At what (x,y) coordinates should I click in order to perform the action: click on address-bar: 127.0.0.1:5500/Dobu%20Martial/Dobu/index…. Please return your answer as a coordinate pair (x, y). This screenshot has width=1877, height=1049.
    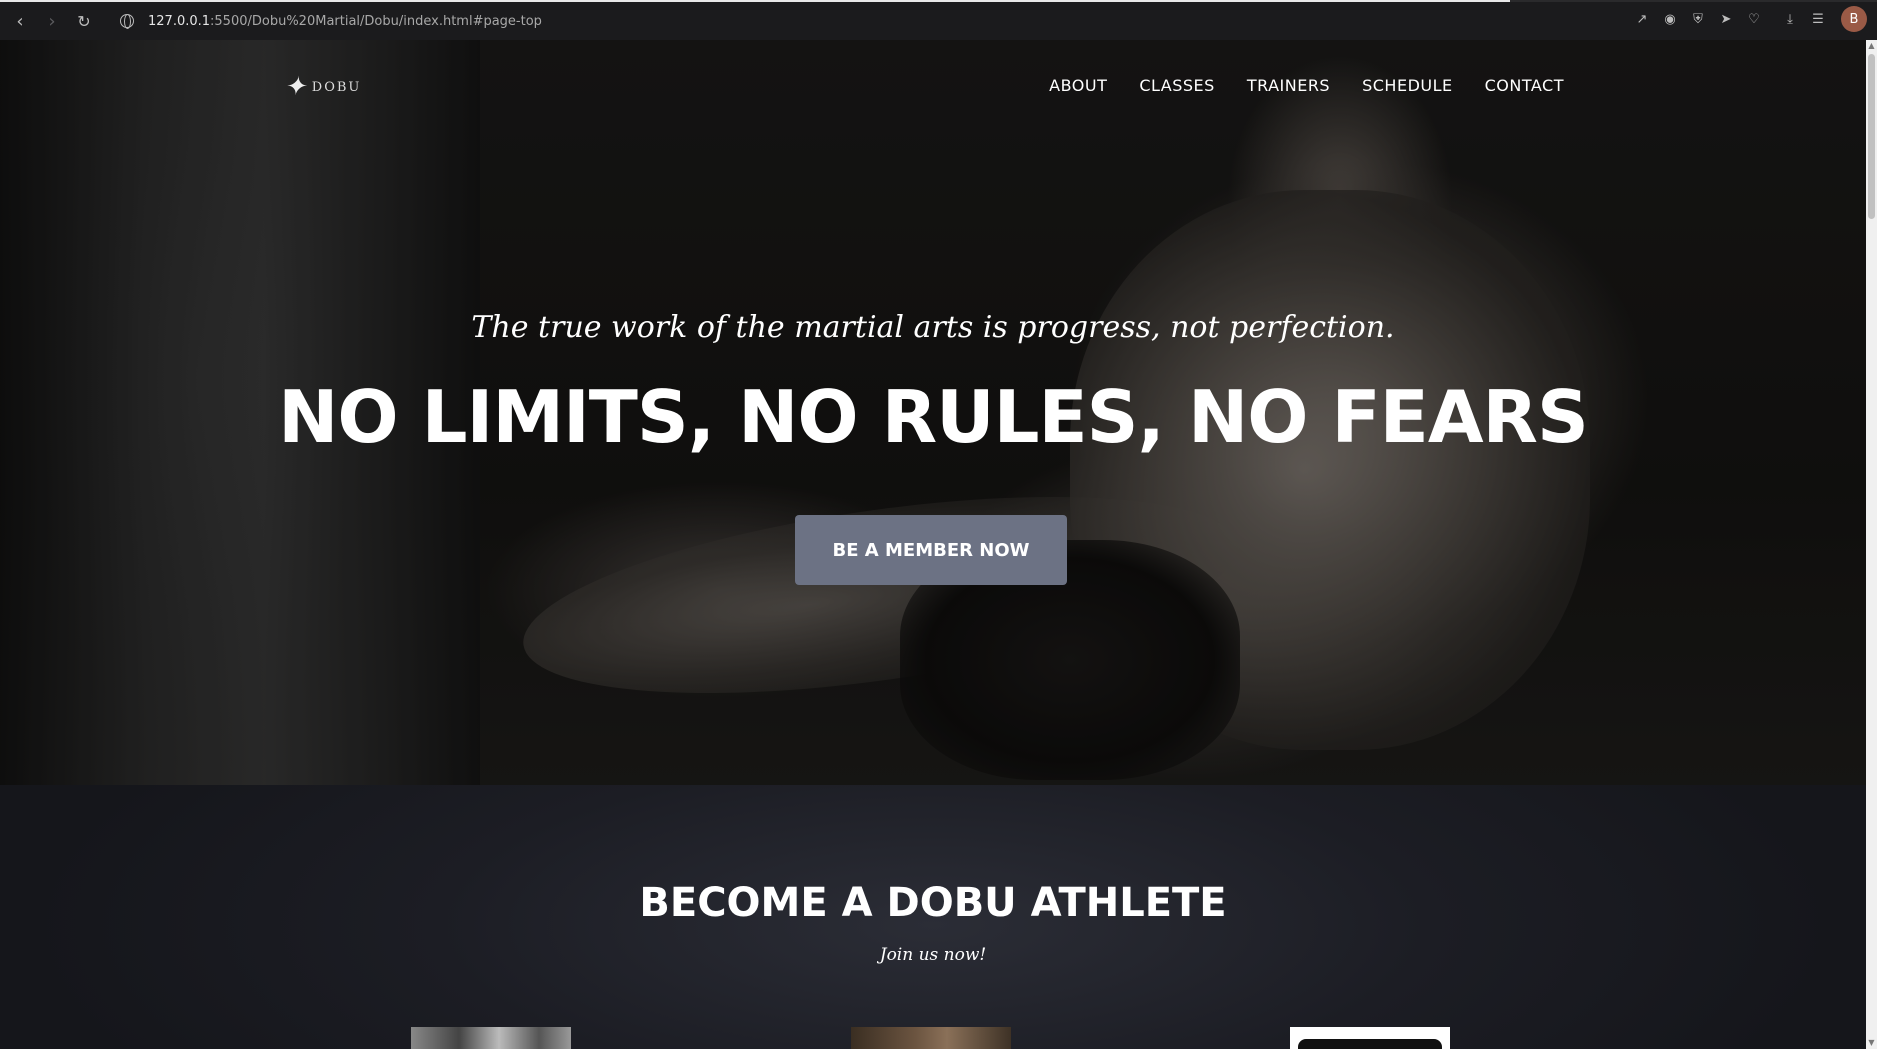
    Looking at the image, I should click on (331, 21).